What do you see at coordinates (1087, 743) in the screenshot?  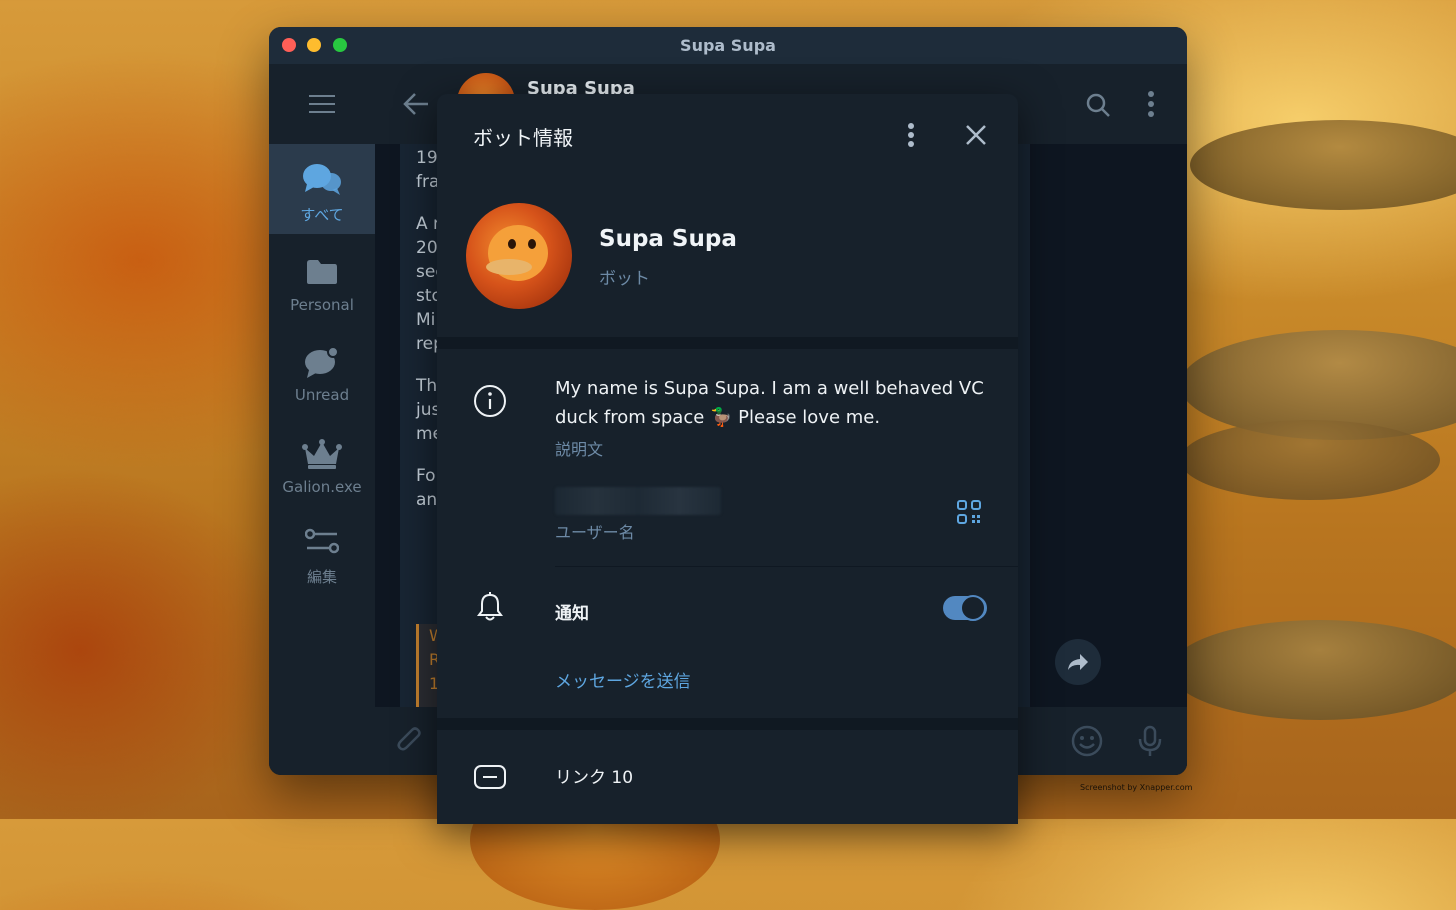 I see `emoji-icon` at bounding box center [1087, 743].